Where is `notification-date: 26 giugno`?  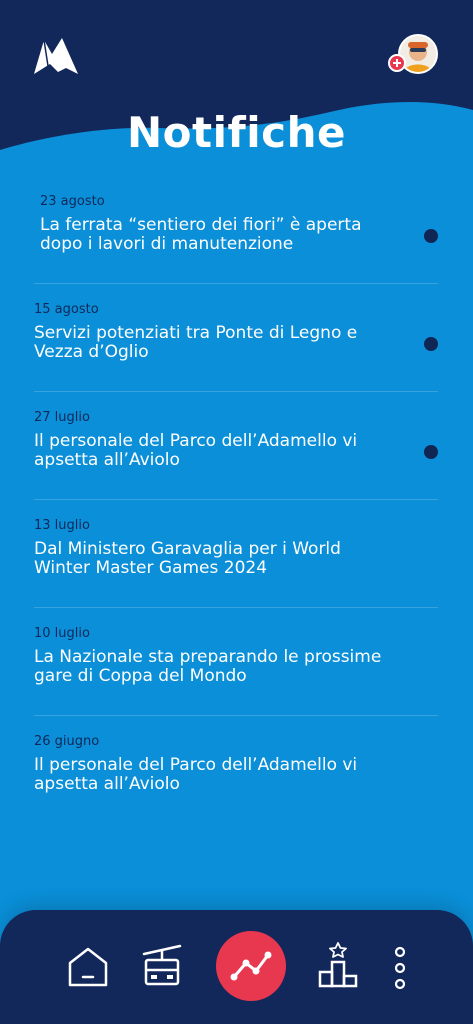
notification-date: 26 giugno is located at coordinates (67, 741).